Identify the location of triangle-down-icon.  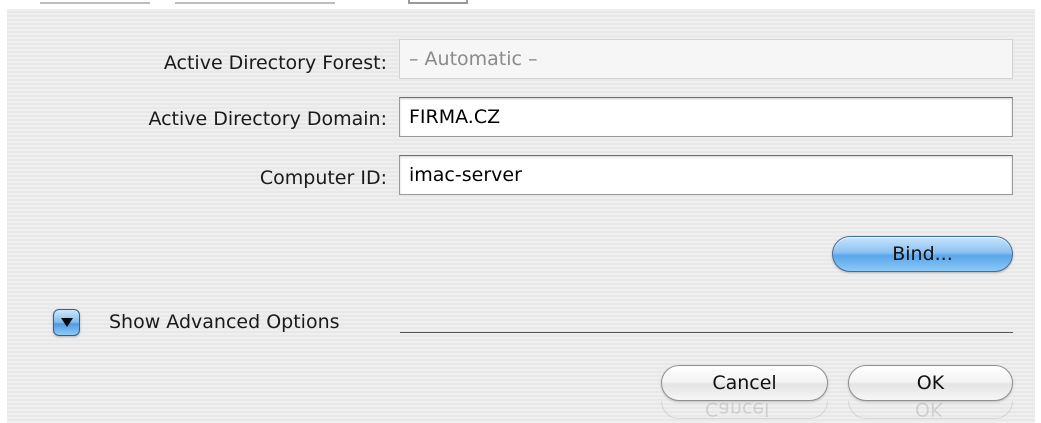
(67, 322).